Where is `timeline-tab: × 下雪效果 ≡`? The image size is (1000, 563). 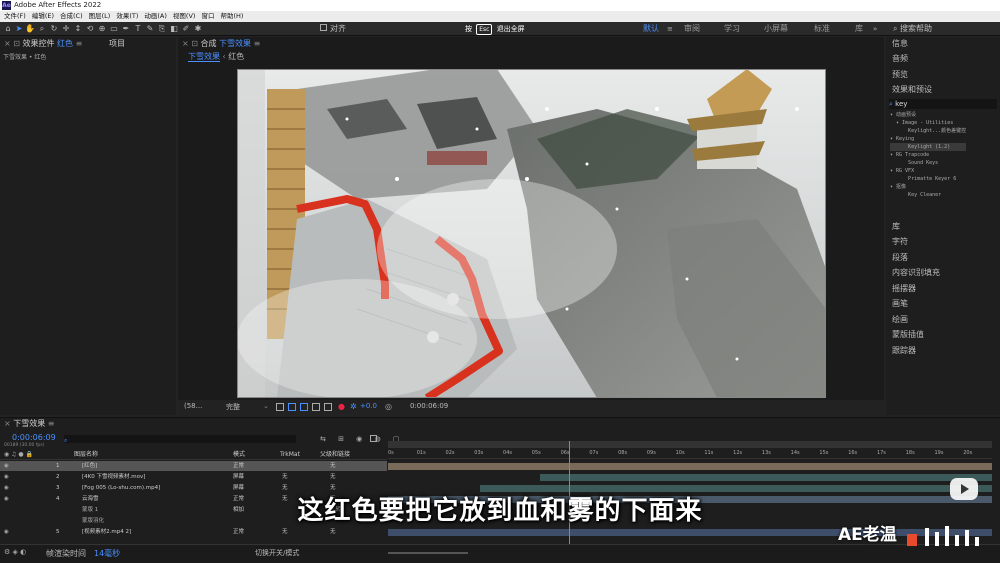 timeline-tab: × 下雪效果 ≡ is located at coordinates (29, 424).